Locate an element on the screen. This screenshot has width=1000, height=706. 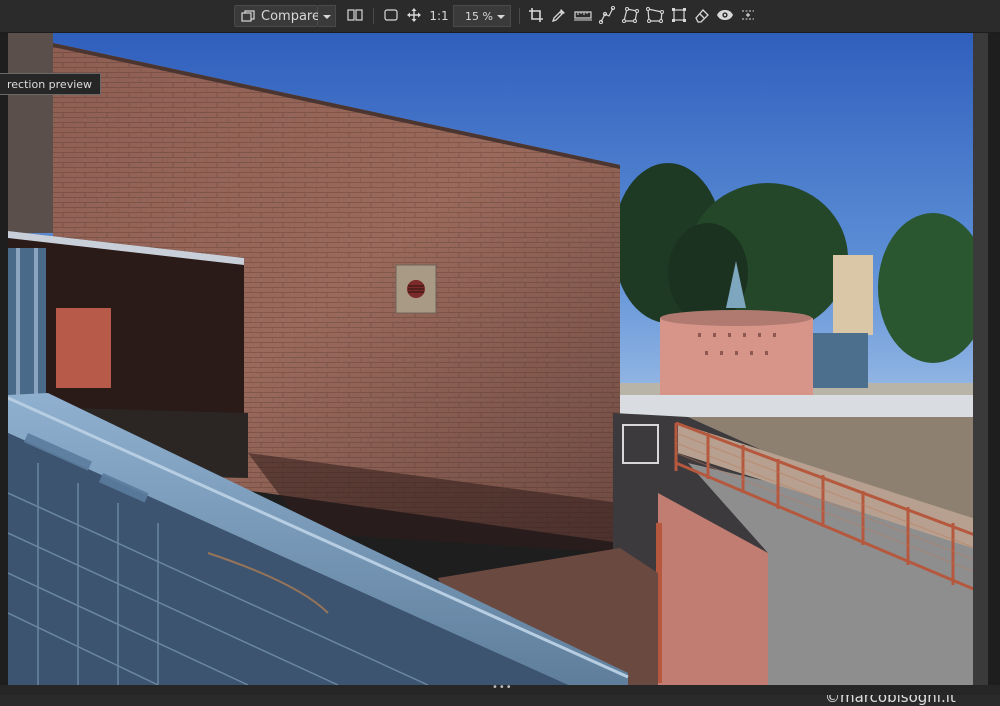
bottom-panel-bar: ••• is located at coordinates (500, 688).